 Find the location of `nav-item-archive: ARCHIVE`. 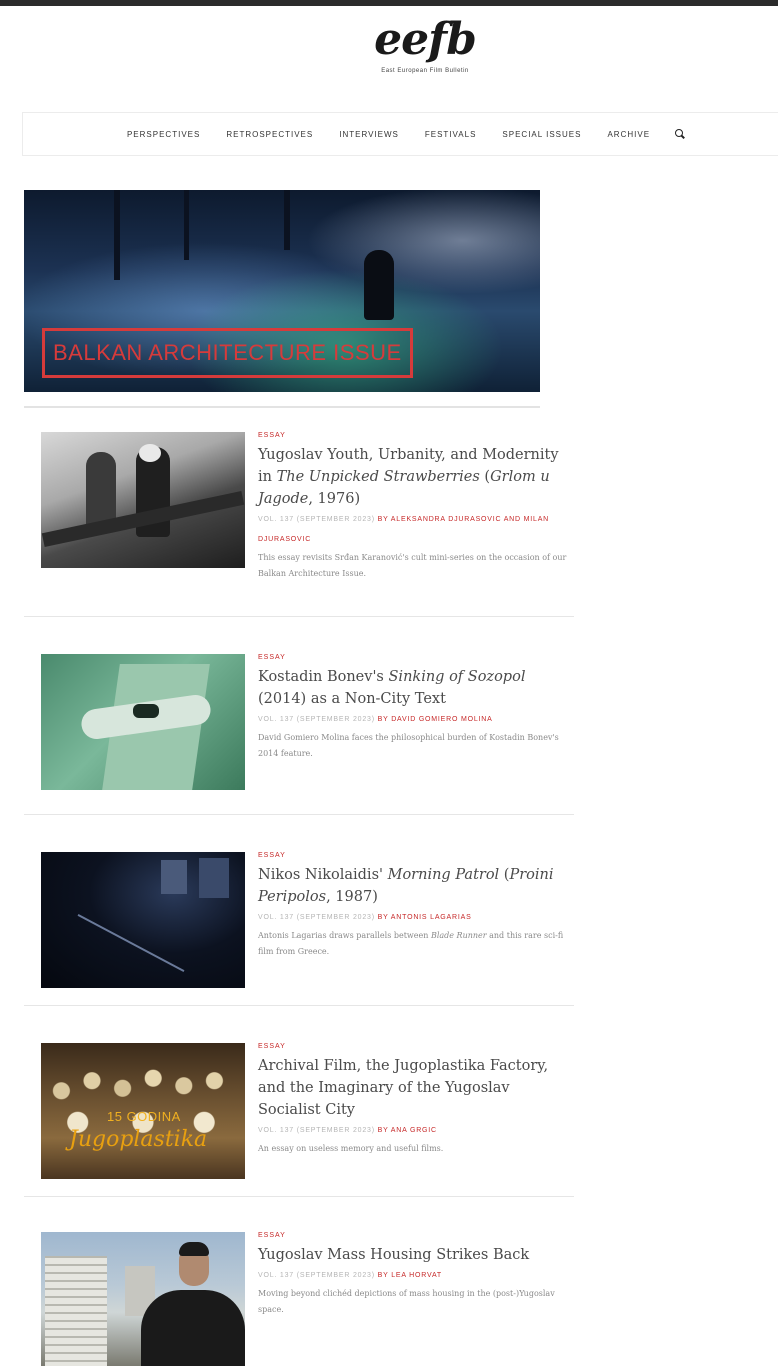

nav-item-archive: ARCHIVE is located at coordinates (628, 134).